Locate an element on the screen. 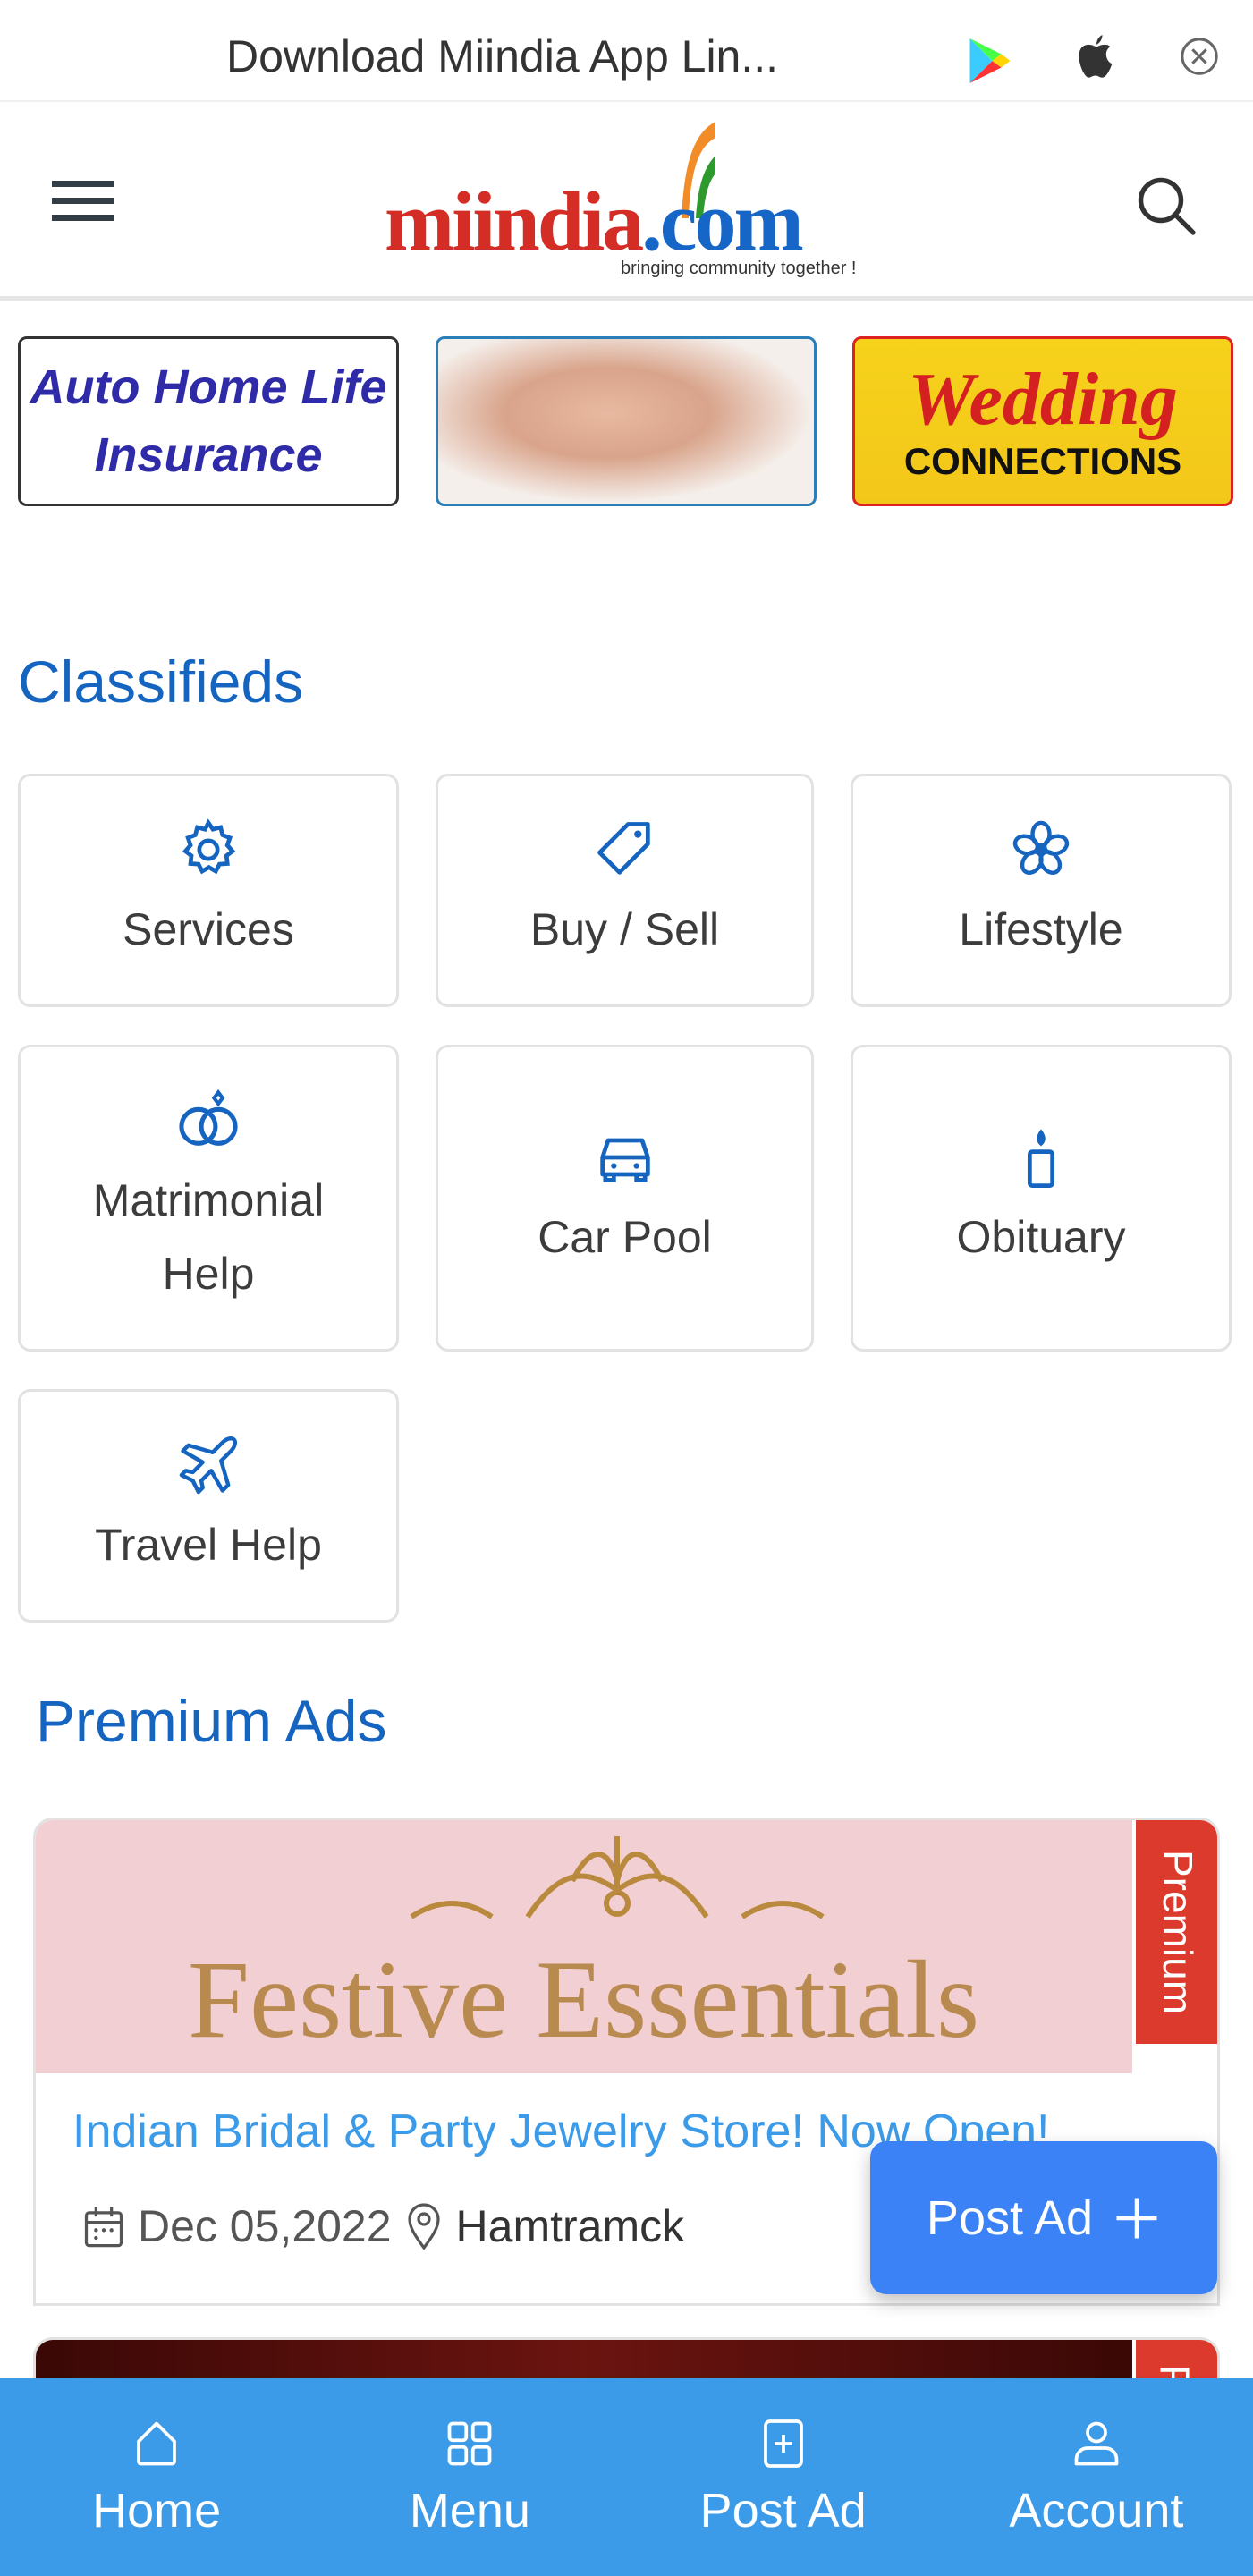 The height and width of the screenshot is (2576, 1253). grid-icon is located at coordinates (470, 2443).